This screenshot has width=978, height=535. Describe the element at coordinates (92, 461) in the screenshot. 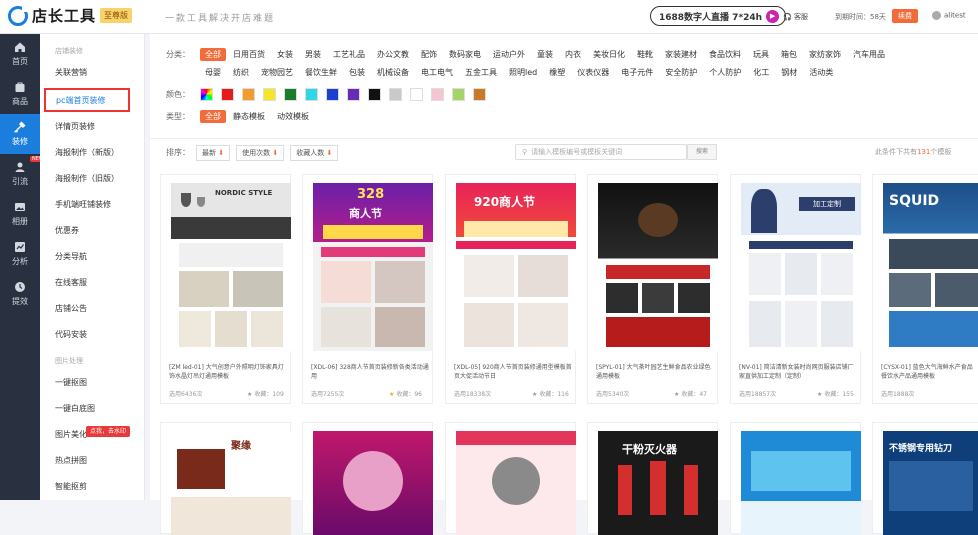

I see `subnav-item-collage: 热点拼图` at that location.